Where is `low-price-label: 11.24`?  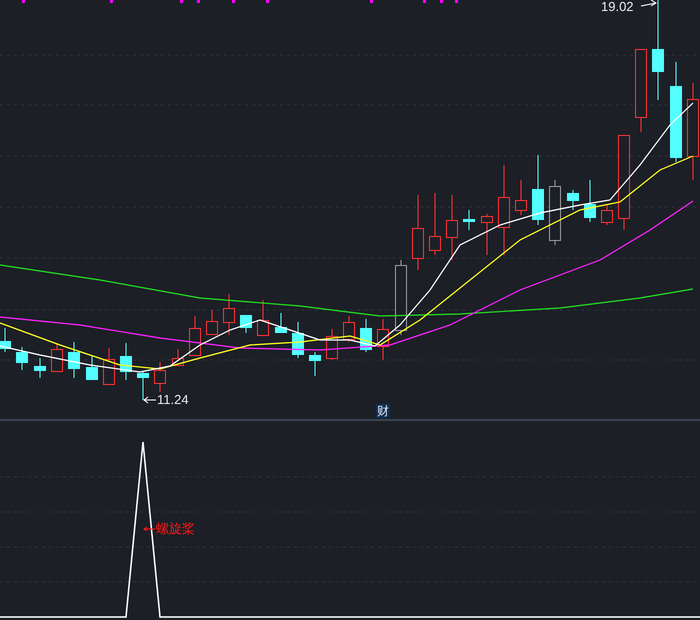
low-price-label: 11.24 is located at coordinates (173, 400).